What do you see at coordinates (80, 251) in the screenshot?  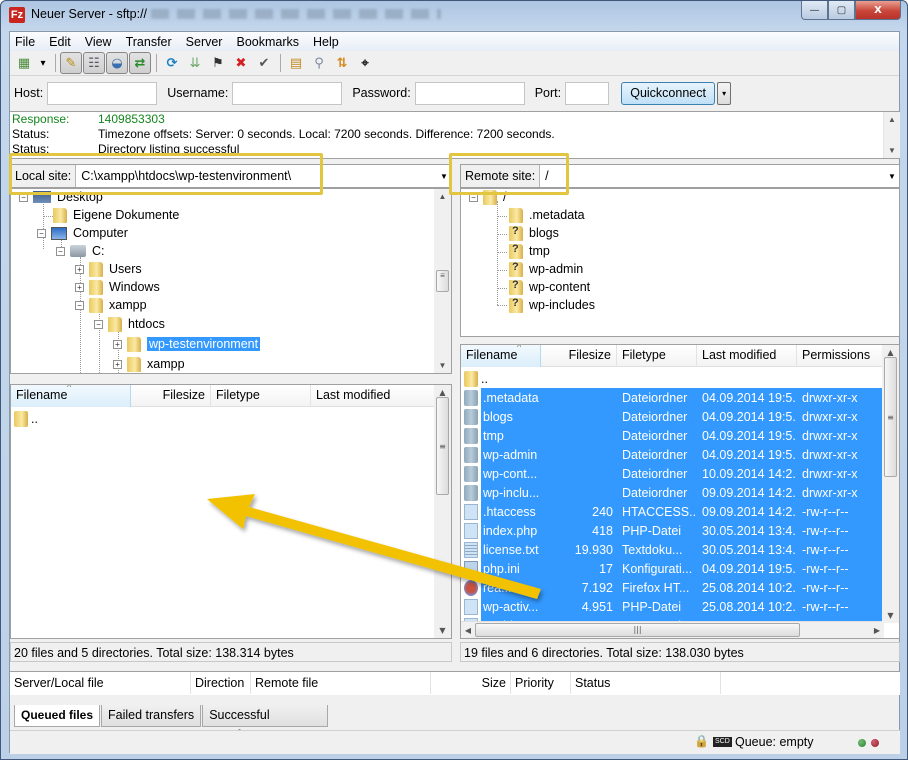 I see `tree-item-c-drive: − C:` at bounding box center [80, 251].